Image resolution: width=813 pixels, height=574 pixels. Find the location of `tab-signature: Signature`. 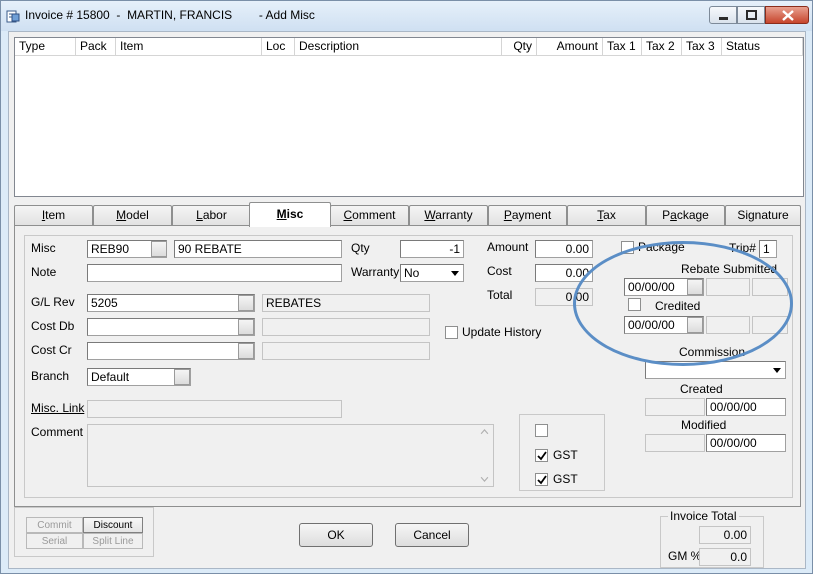

tab-signature: Signature is located at coordinates (763, 215).